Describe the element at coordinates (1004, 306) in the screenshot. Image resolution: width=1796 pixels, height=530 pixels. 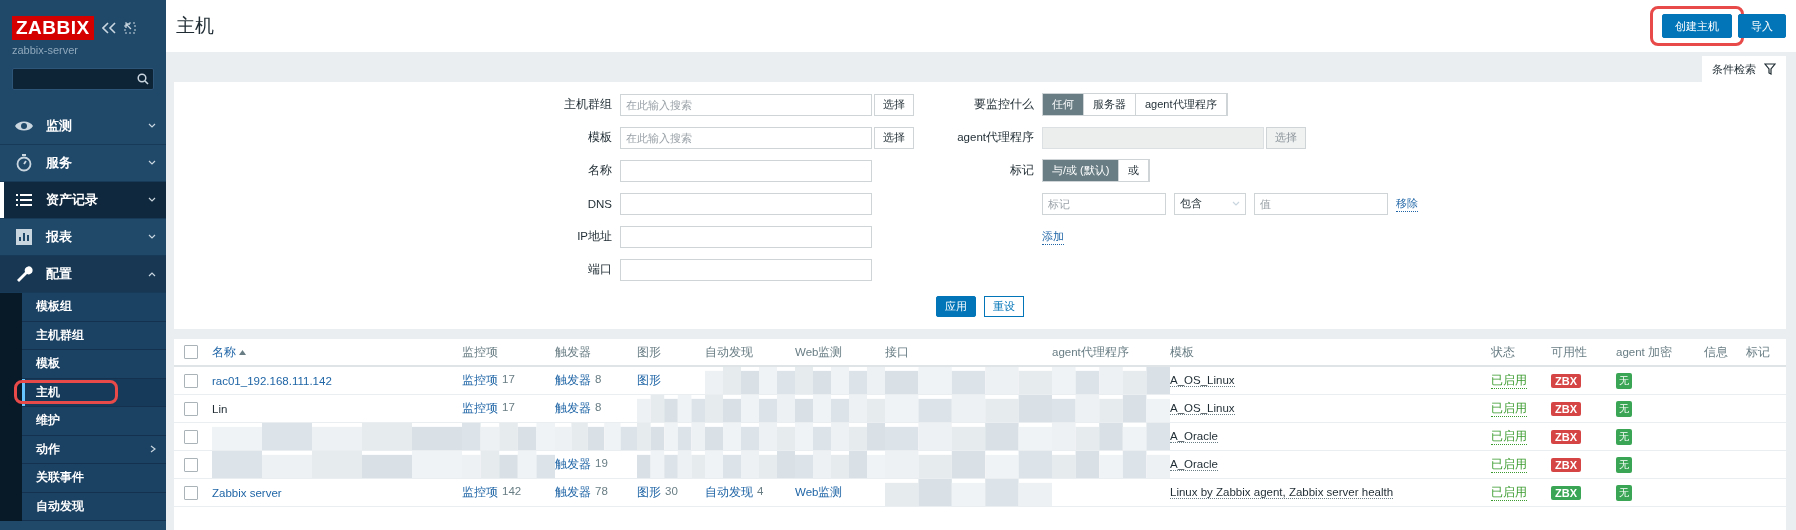
I see `reset-button: 重设` at that location.